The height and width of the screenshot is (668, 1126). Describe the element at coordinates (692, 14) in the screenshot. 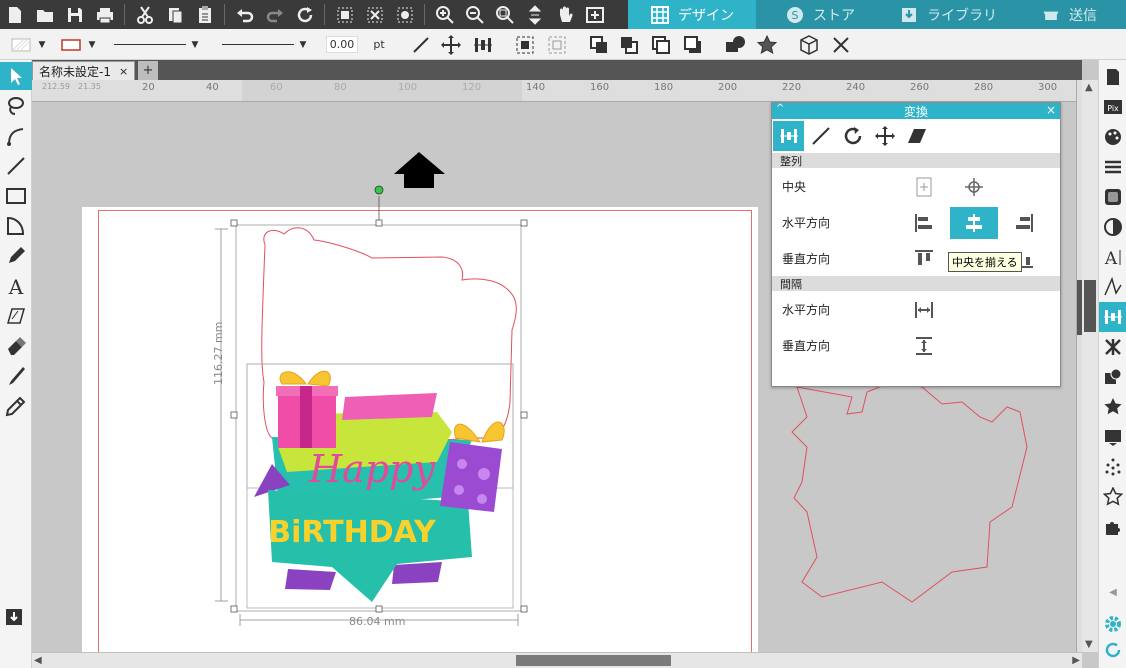

I see `tab-design: デザイン` at that location.